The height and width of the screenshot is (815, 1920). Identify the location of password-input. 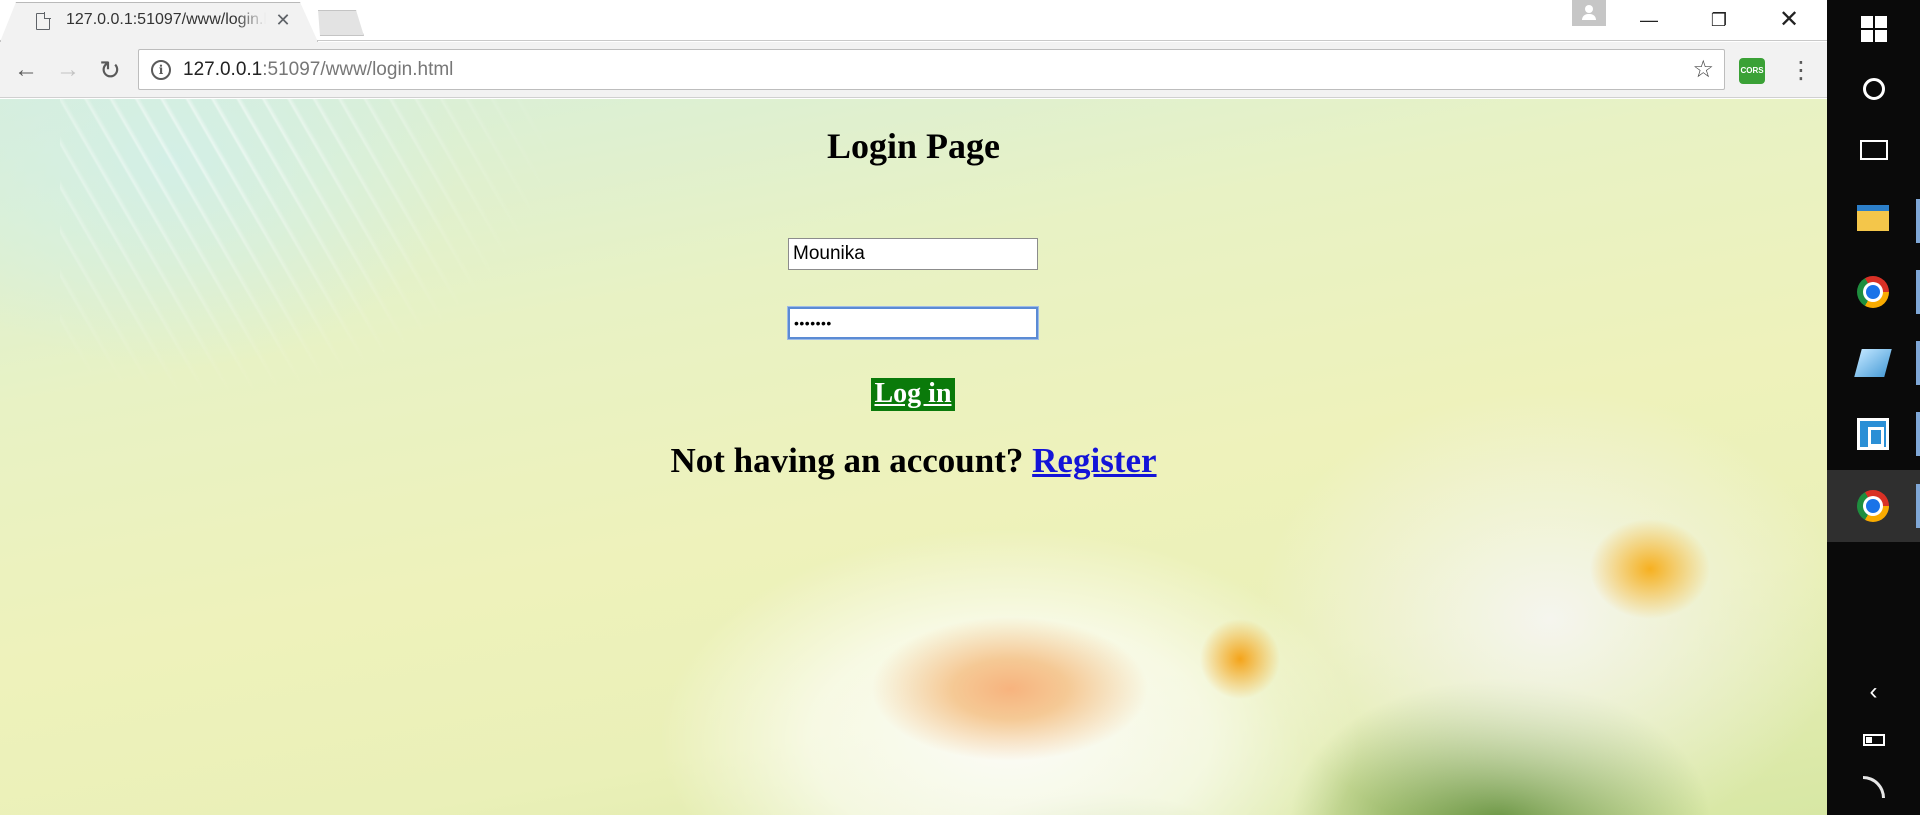
(913, 323).